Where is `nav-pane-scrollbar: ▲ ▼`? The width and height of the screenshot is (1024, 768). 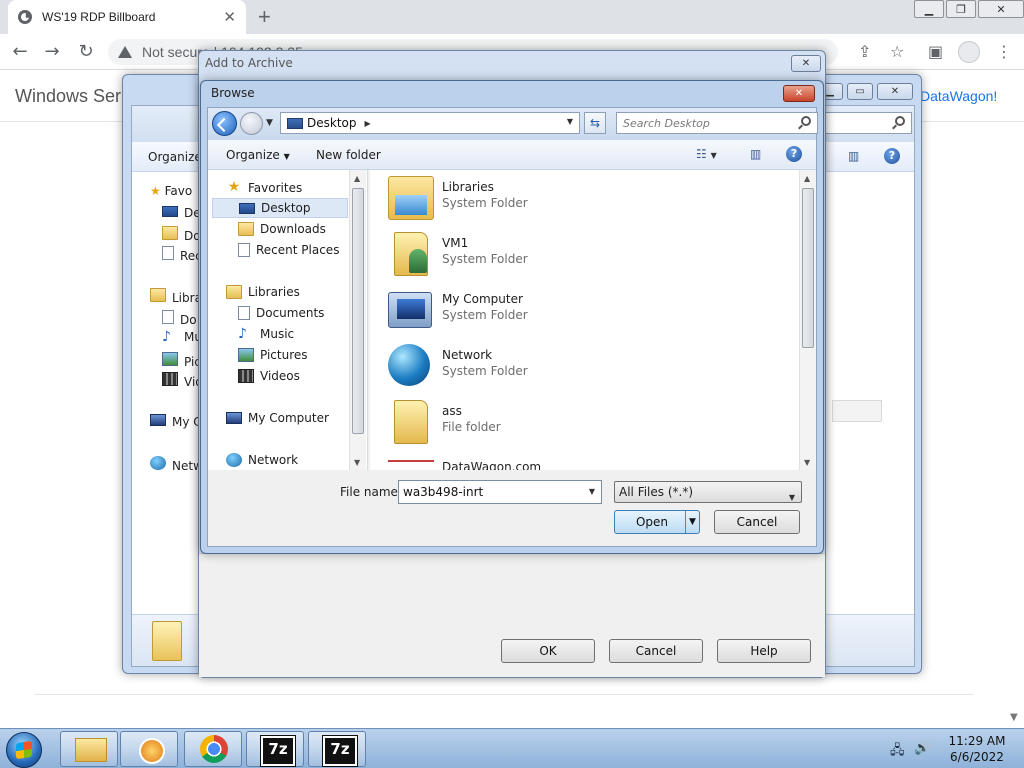
nav-pane-scrollbar: ▲ ▼ is located at coordinates (357, 320).